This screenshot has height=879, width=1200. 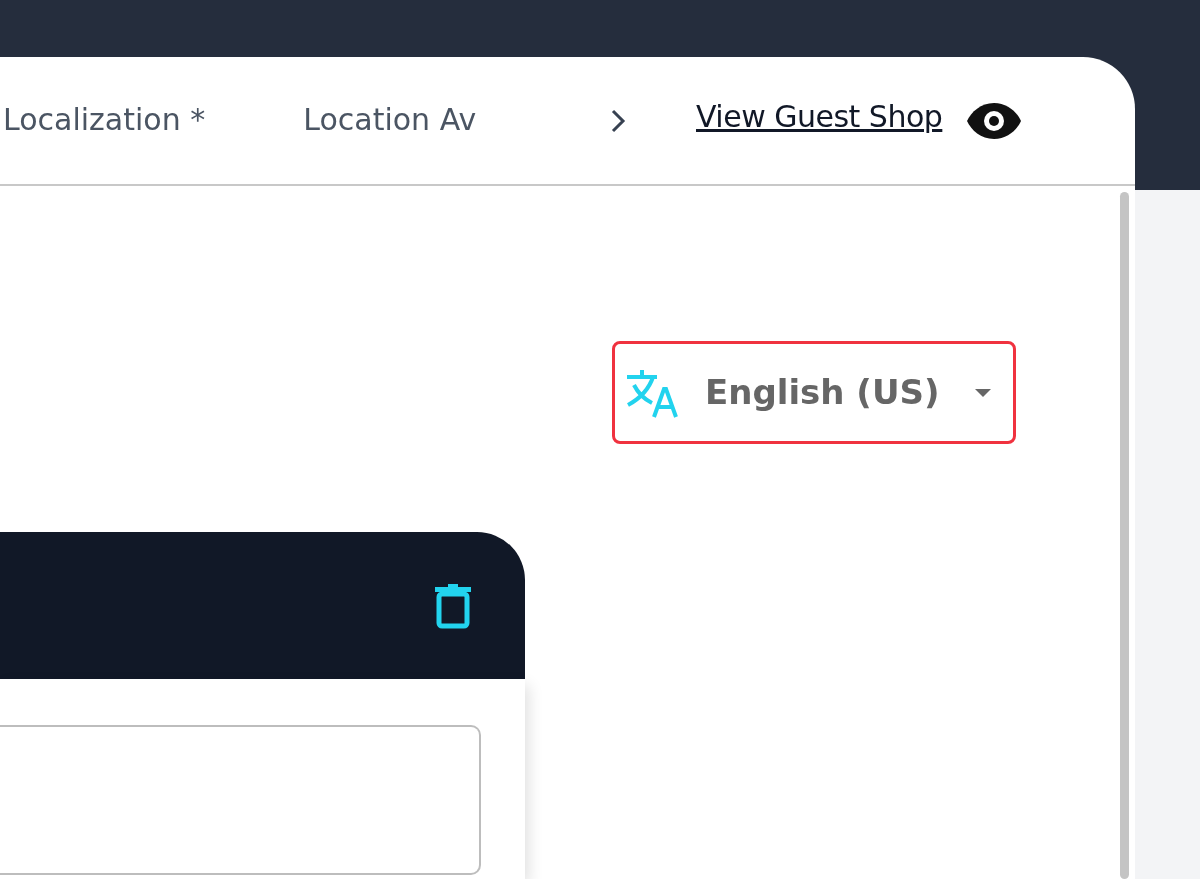 What do you see at coordinates (819, 116) in the screenshot?
I see `view-guest-shop-link: View Guest Shop` at bounding box center [819, 116].